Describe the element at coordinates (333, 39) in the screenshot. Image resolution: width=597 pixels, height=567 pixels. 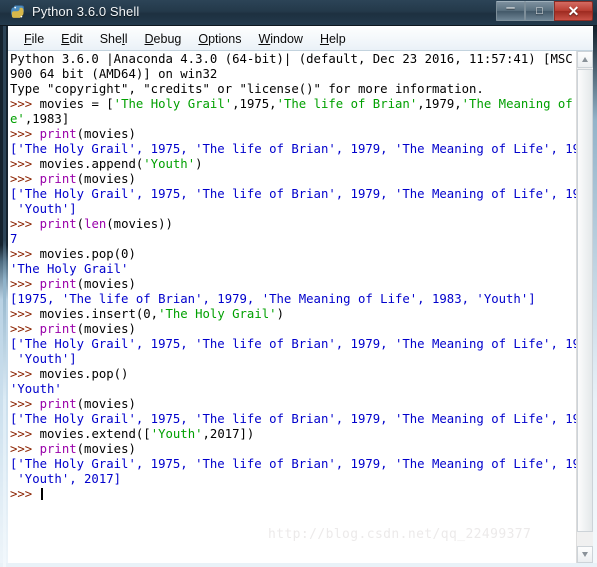
I see `menu-item-help: Help` at that location.